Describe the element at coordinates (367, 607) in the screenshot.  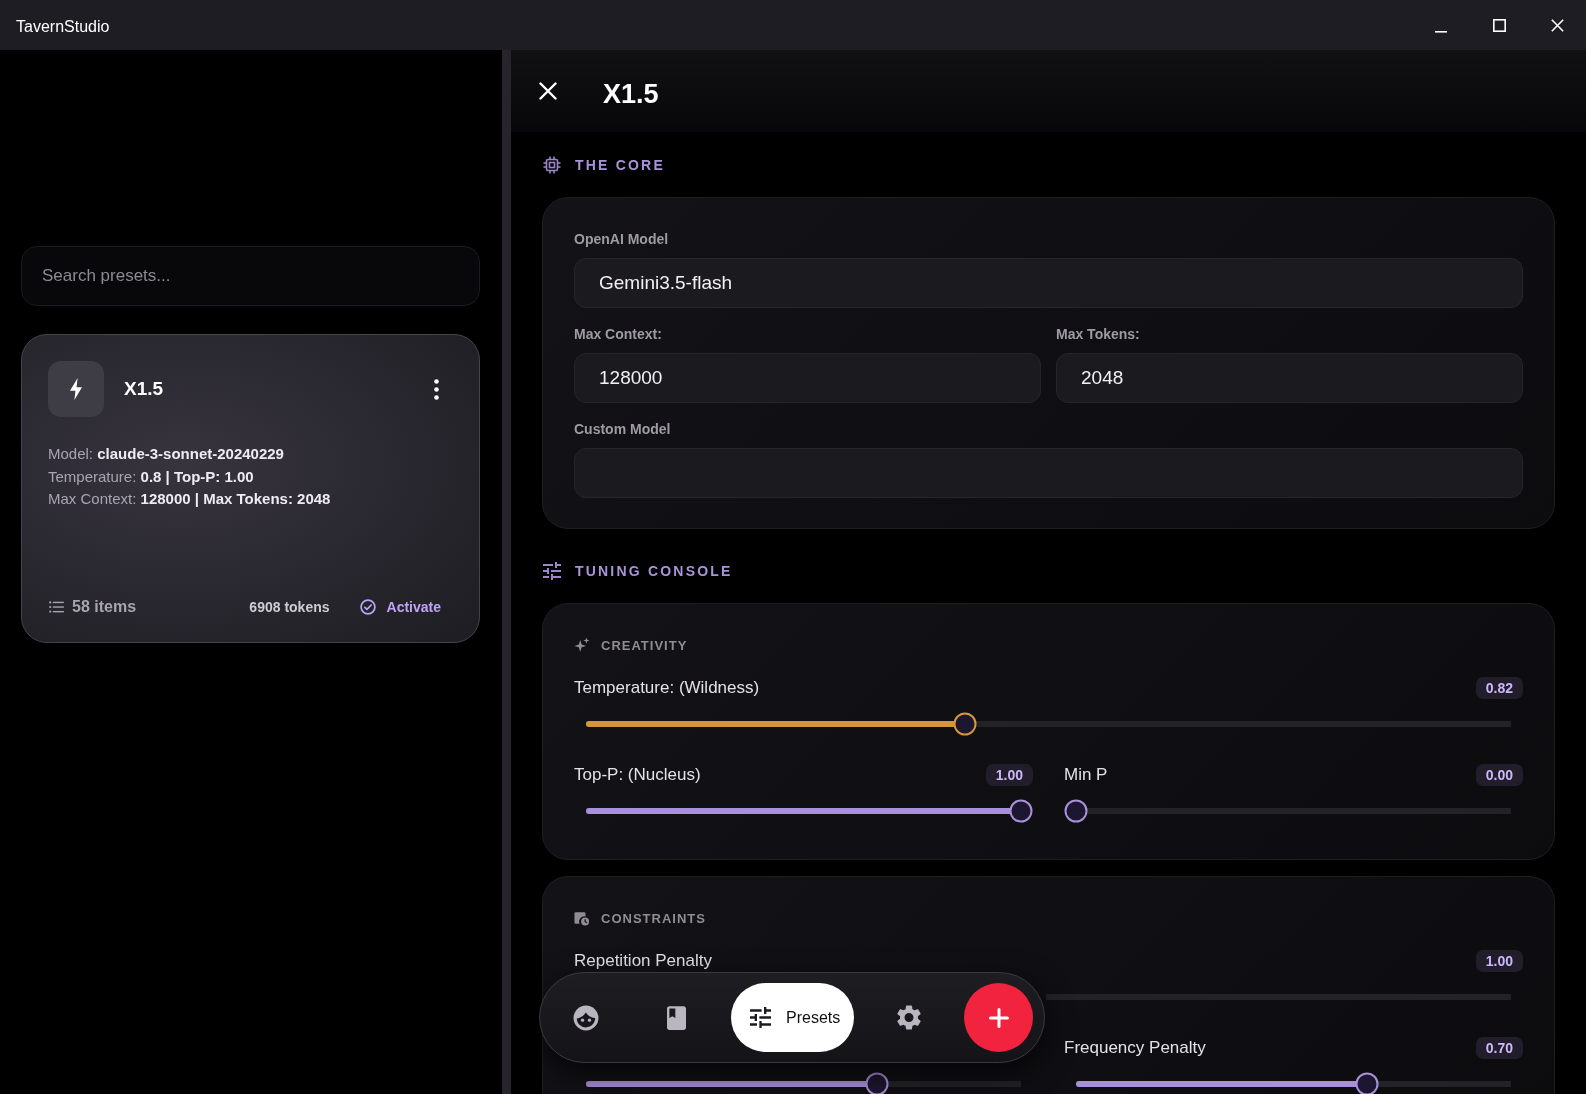
I see `check-circle-icon` at that location.